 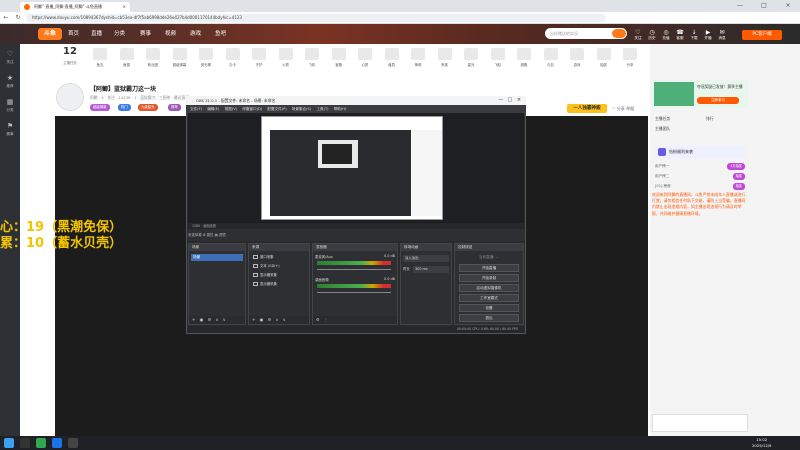 What do you see at coordinates (217, 284) in the screenshot?
I see `scenes-dock: 场景 场景 + ▣ ⚙ ∧ ∨` at bounding box center [217, 284].